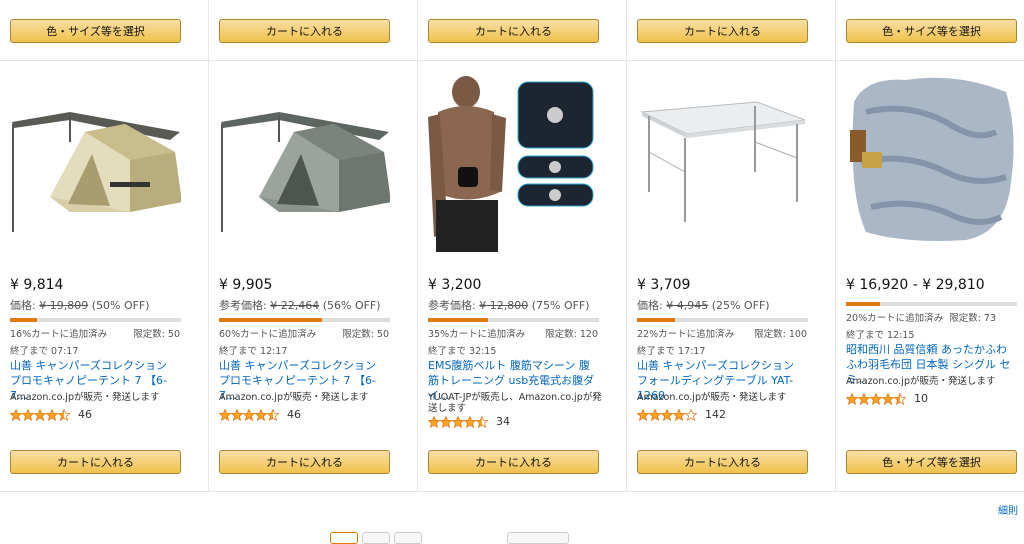  I want to click on discount-percent: (56% OFF), so click(351, 305).